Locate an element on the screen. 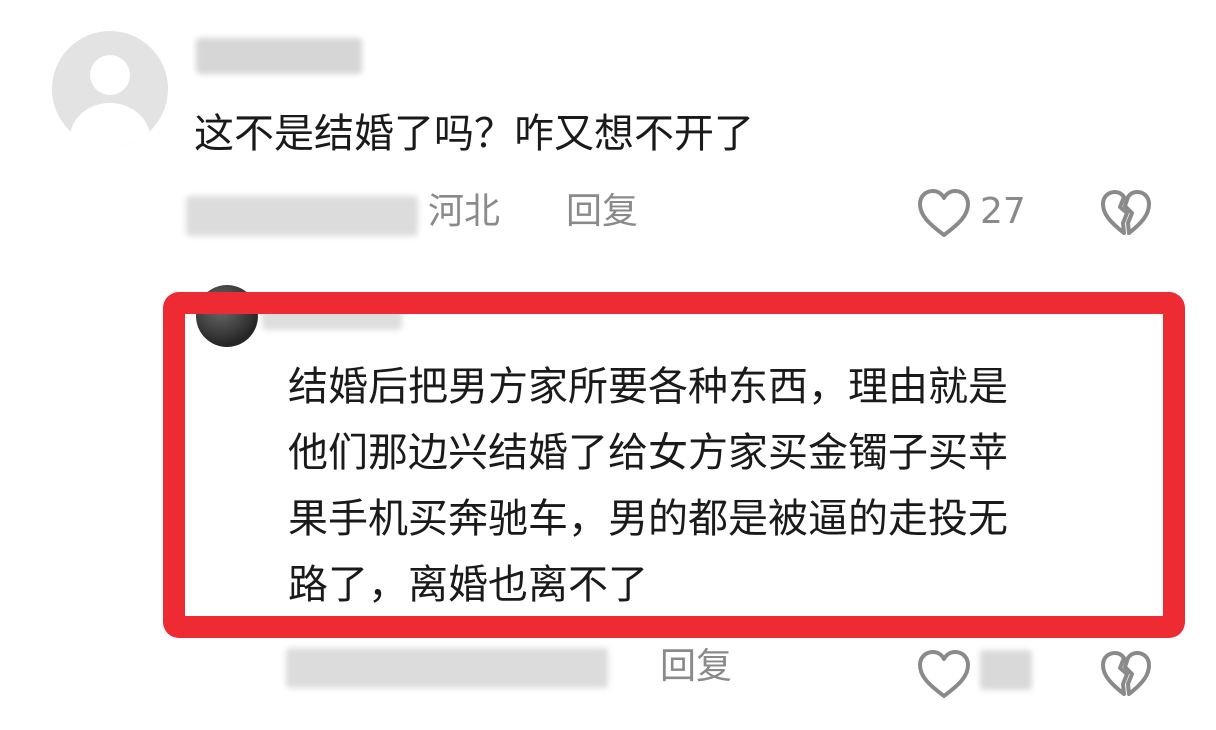 Image resolution: width=1216 pixels, height=730 pixels. timestamp-blurred is located at coordinates (302, 216).